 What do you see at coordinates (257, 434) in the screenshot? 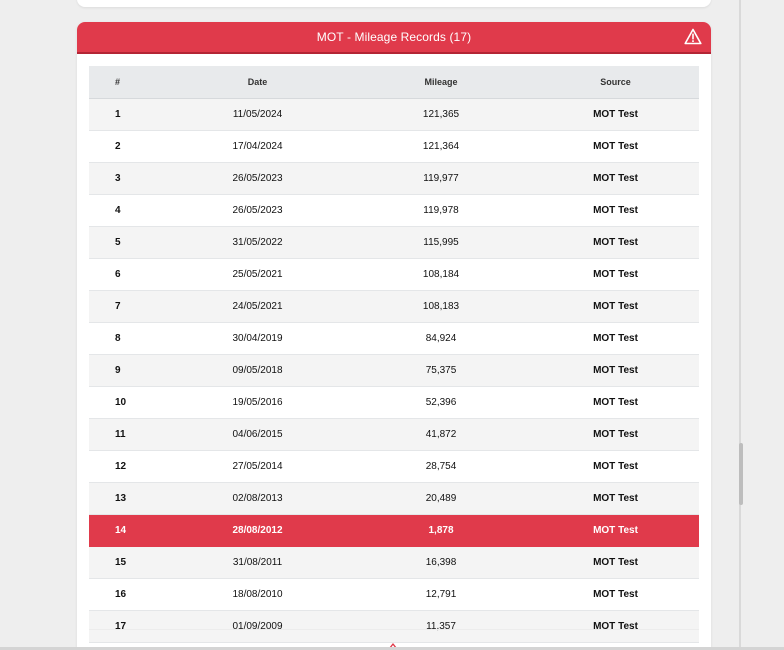
I see `date-cell: 04/06/2015` at bounding box center [257, 434].